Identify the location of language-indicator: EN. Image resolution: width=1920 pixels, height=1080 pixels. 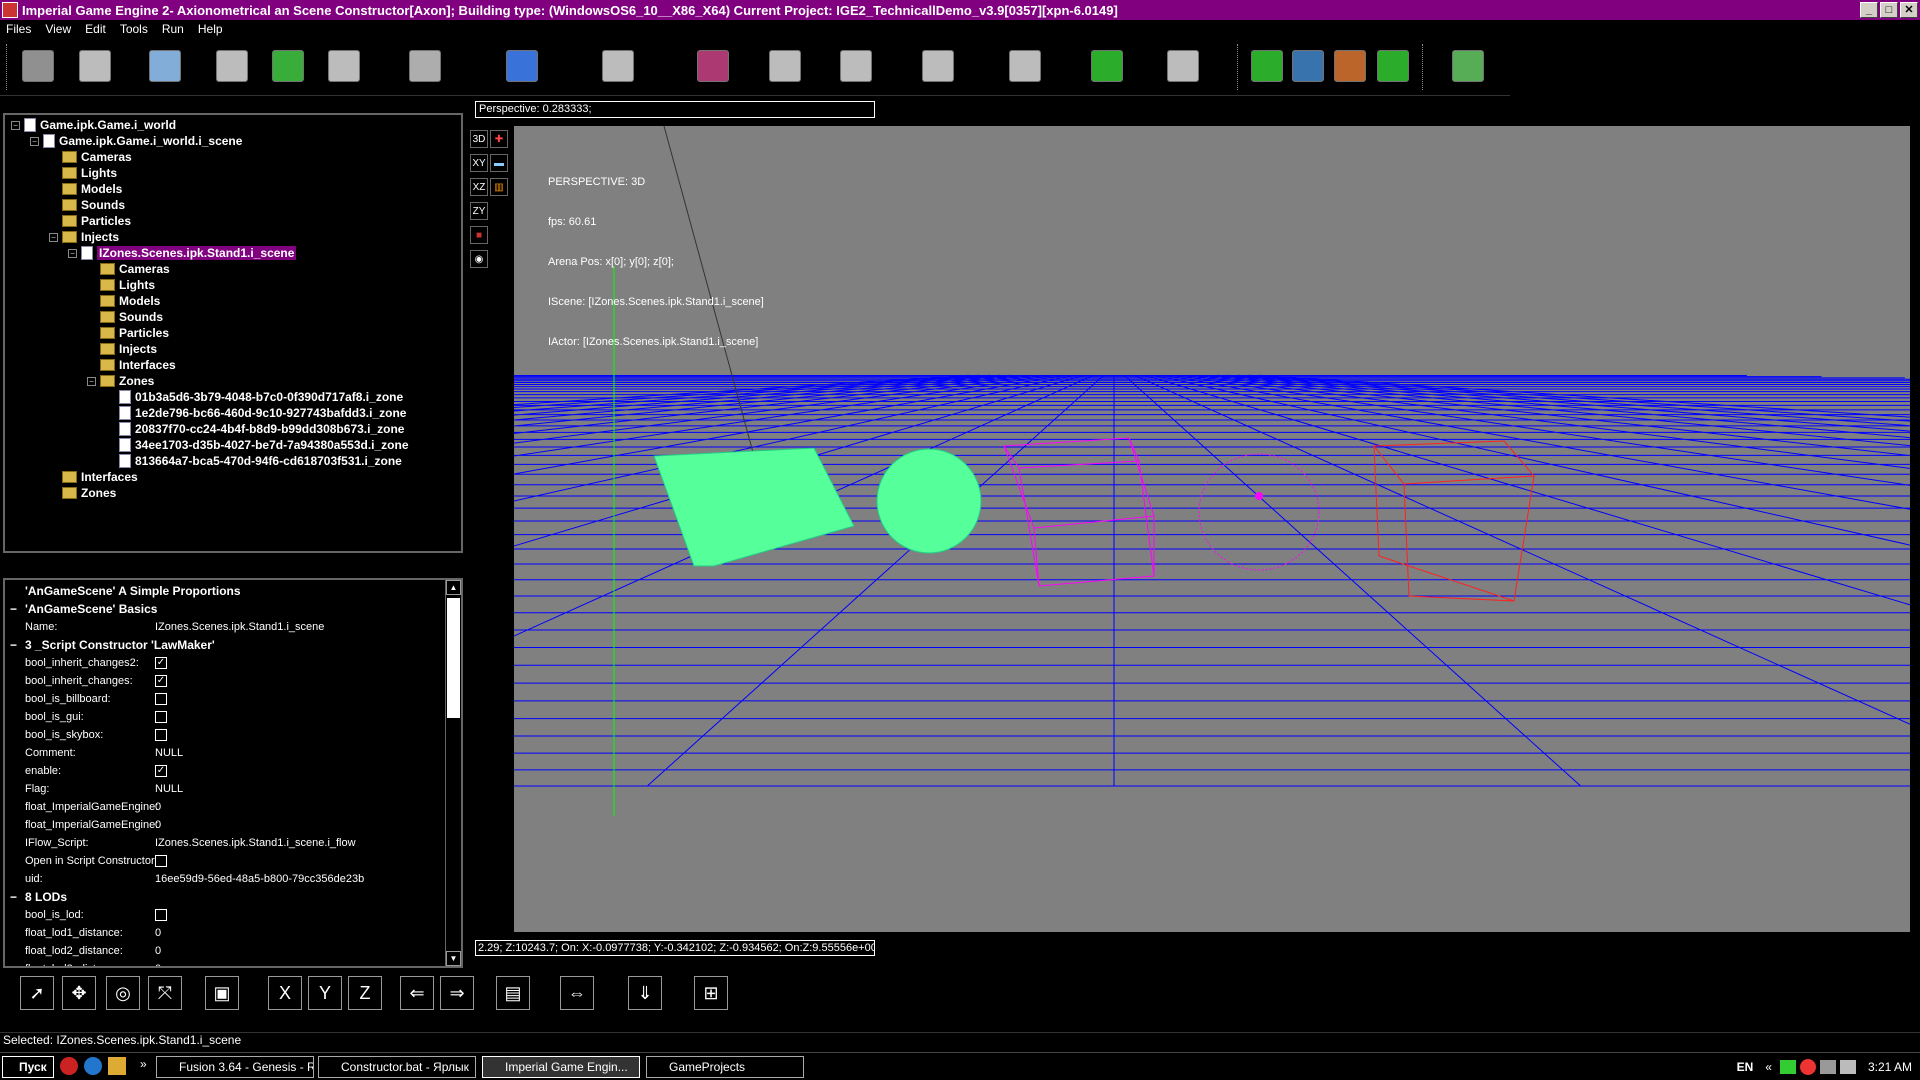
(1745, 1067).